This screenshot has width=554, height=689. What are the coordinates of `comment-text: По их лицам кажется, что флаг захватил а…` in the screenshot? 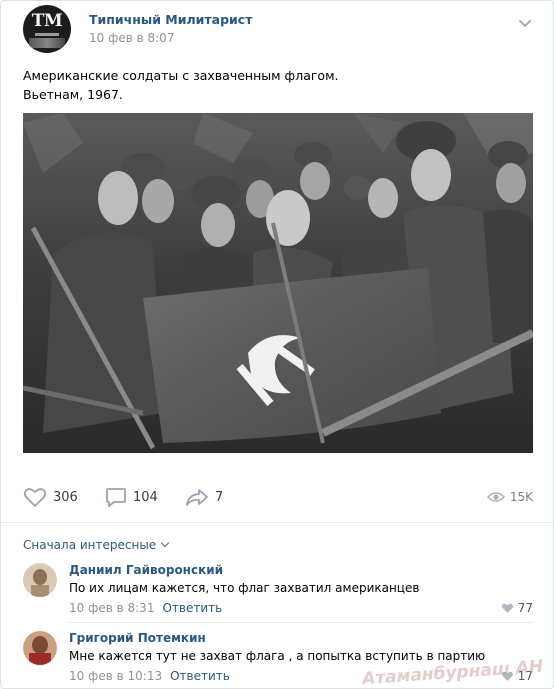 It's located at (244, 588).